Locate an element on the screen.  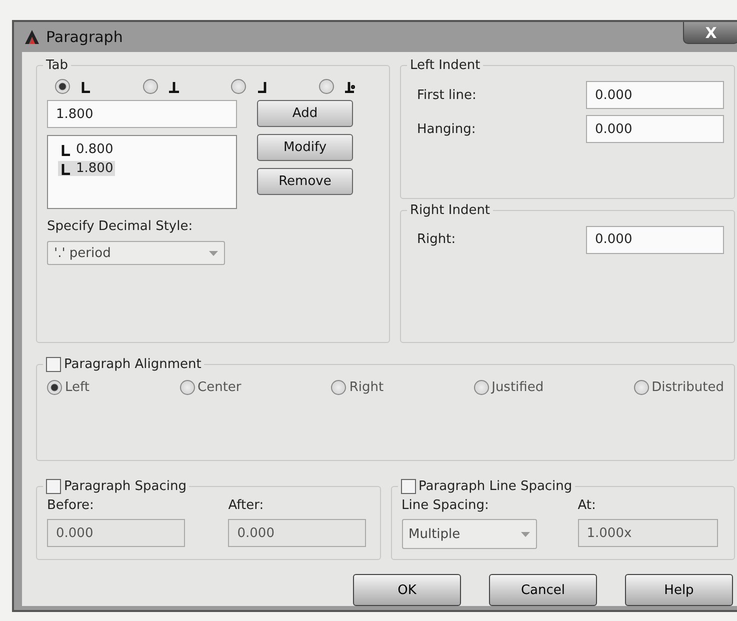
logo-icon is located at coordinates (32, 37).